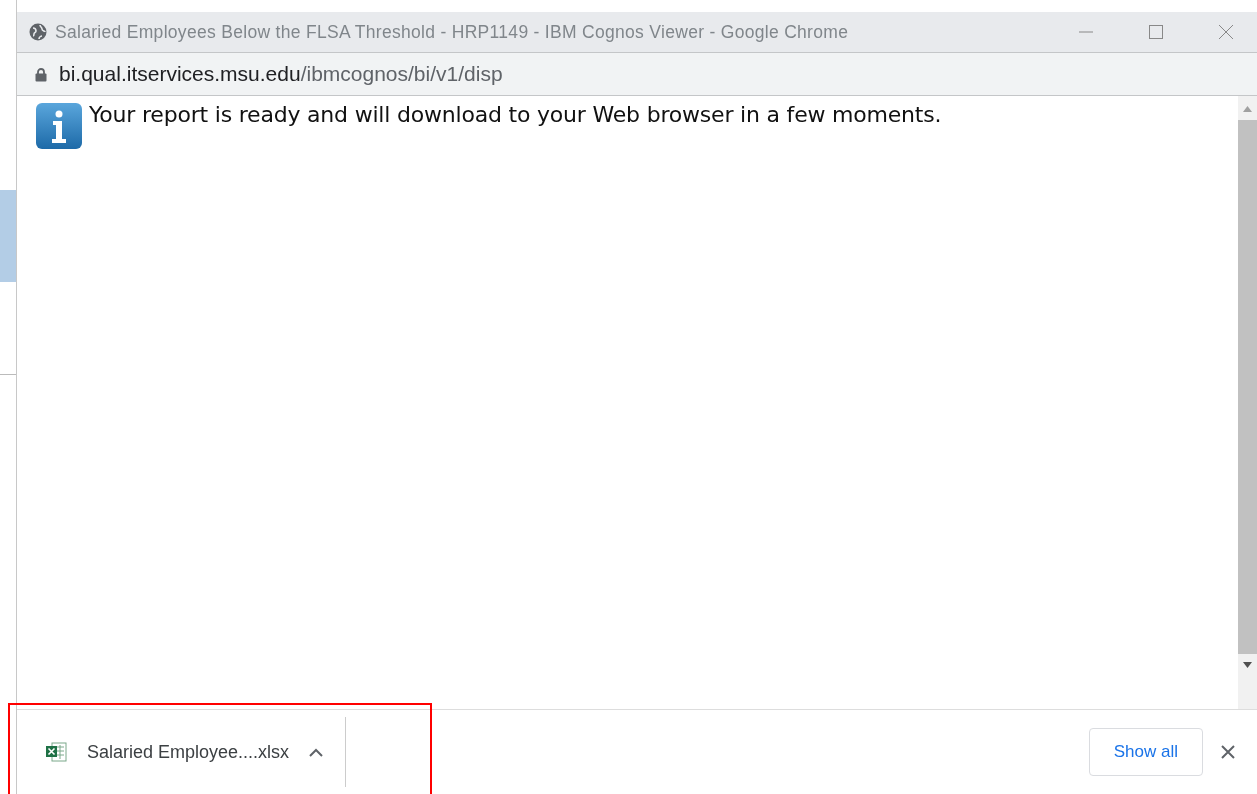 This screenshot has width=1257, height=794. Describe the element at coordinates (1145, 752) in the screenshot. I see `show-all-button: Show all` at that location.